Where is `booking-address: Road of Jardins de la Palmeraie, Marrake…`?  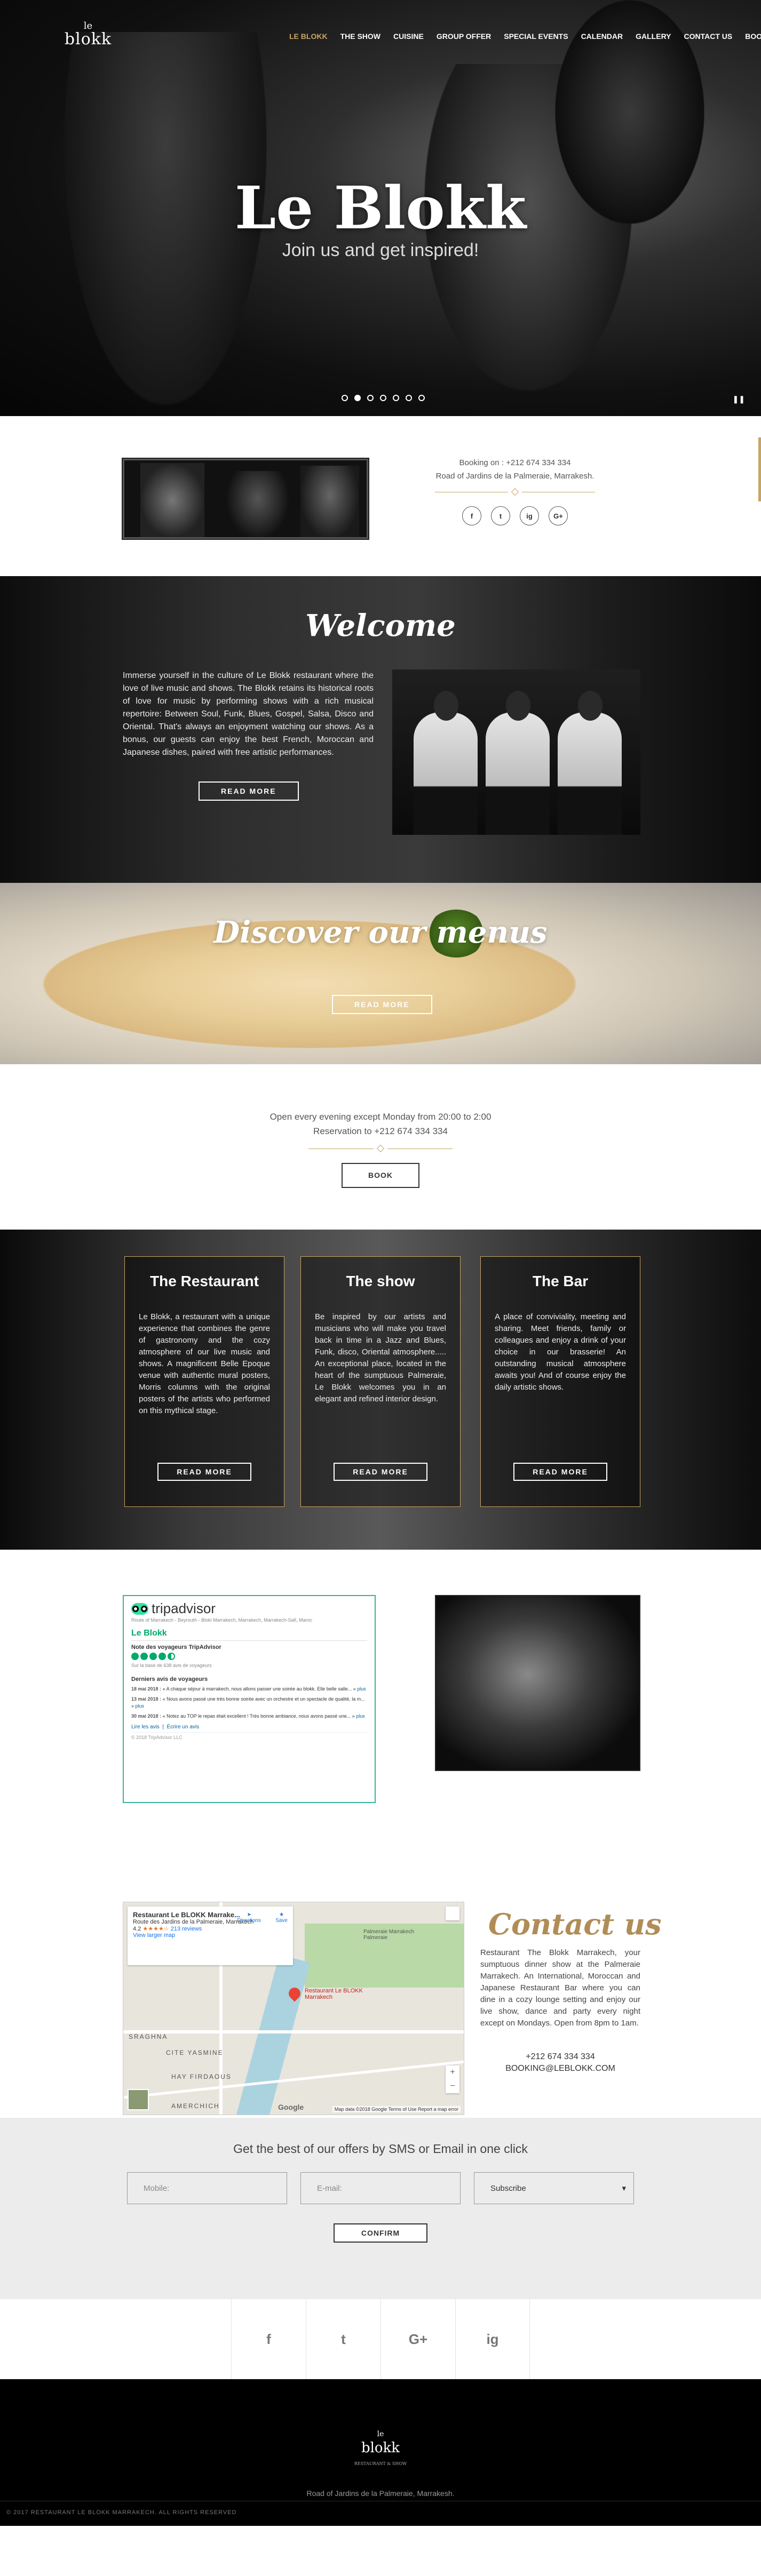 booking-address: Road of Jardins de la Palmeraie, Marrake… is located at coordinates (514, 476).